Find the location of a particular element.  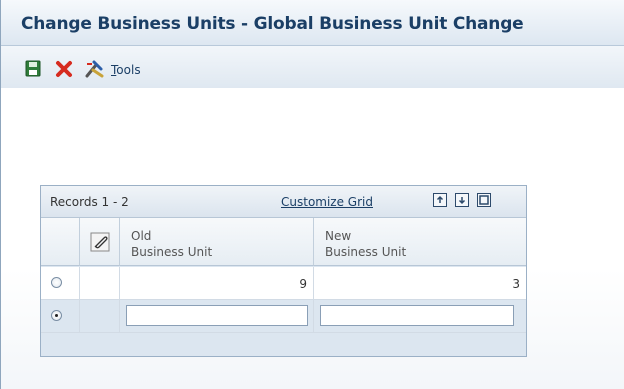

export-button is located at coordinates (440, 200).